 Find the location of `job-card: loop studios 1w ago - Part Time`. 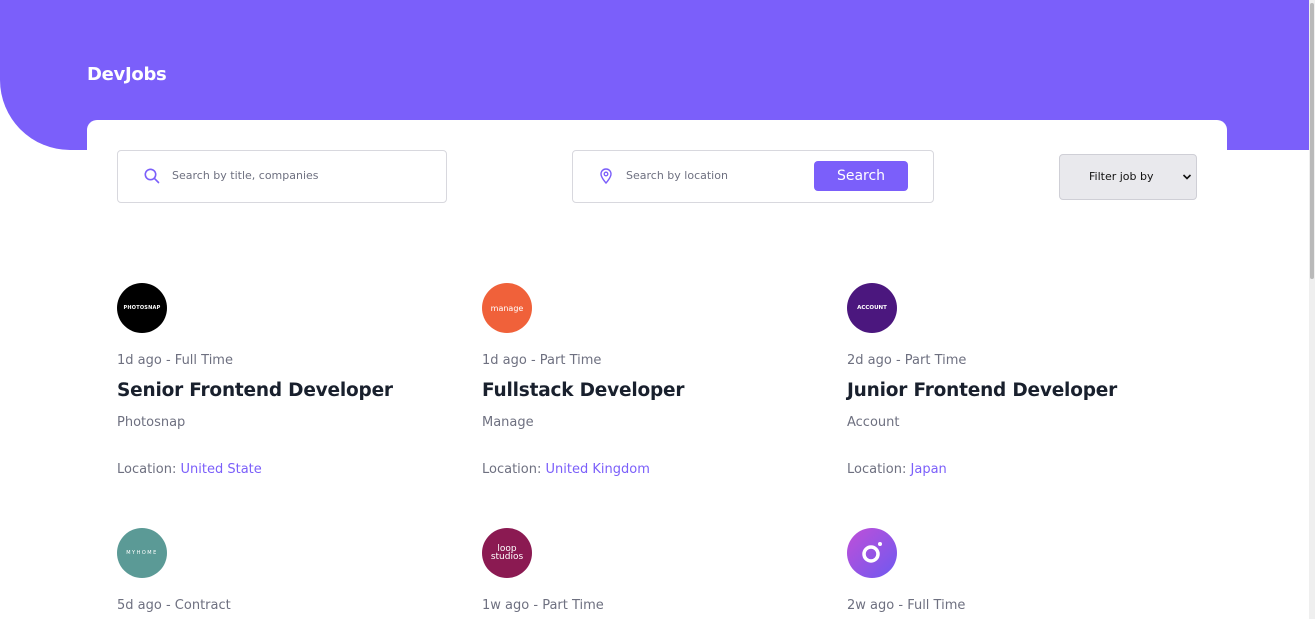

job-card: loop studios 1w ago - Part Time is located at coordinates (642, 573).